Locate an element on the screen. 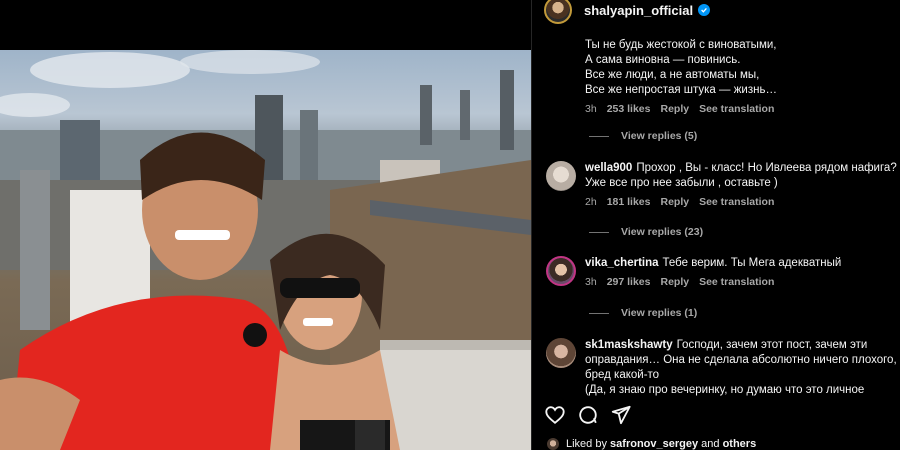 This screenshot has height=450, width=900. comment-username: vika_chertina is located at coordinates (622, 263).